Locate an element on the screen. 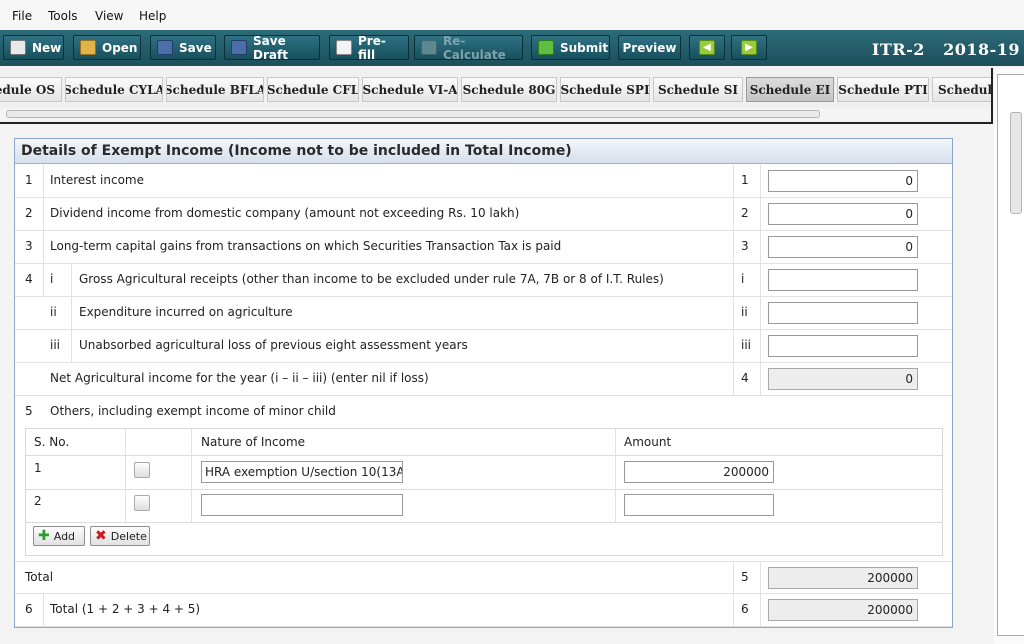 This screenshot has height=644, width=1024. vertical-scrollbar-thumb is located at coordinates (1016, 163).